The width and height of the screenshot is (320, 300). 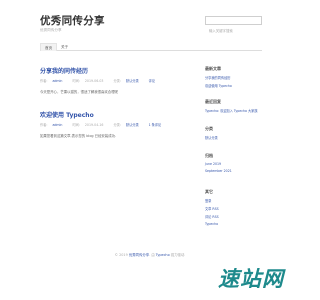 I want to click on widget-recent-posts: 最新文章 分享我的同传经历 欢迎使用 Typecho, so click(x=240, y=77).